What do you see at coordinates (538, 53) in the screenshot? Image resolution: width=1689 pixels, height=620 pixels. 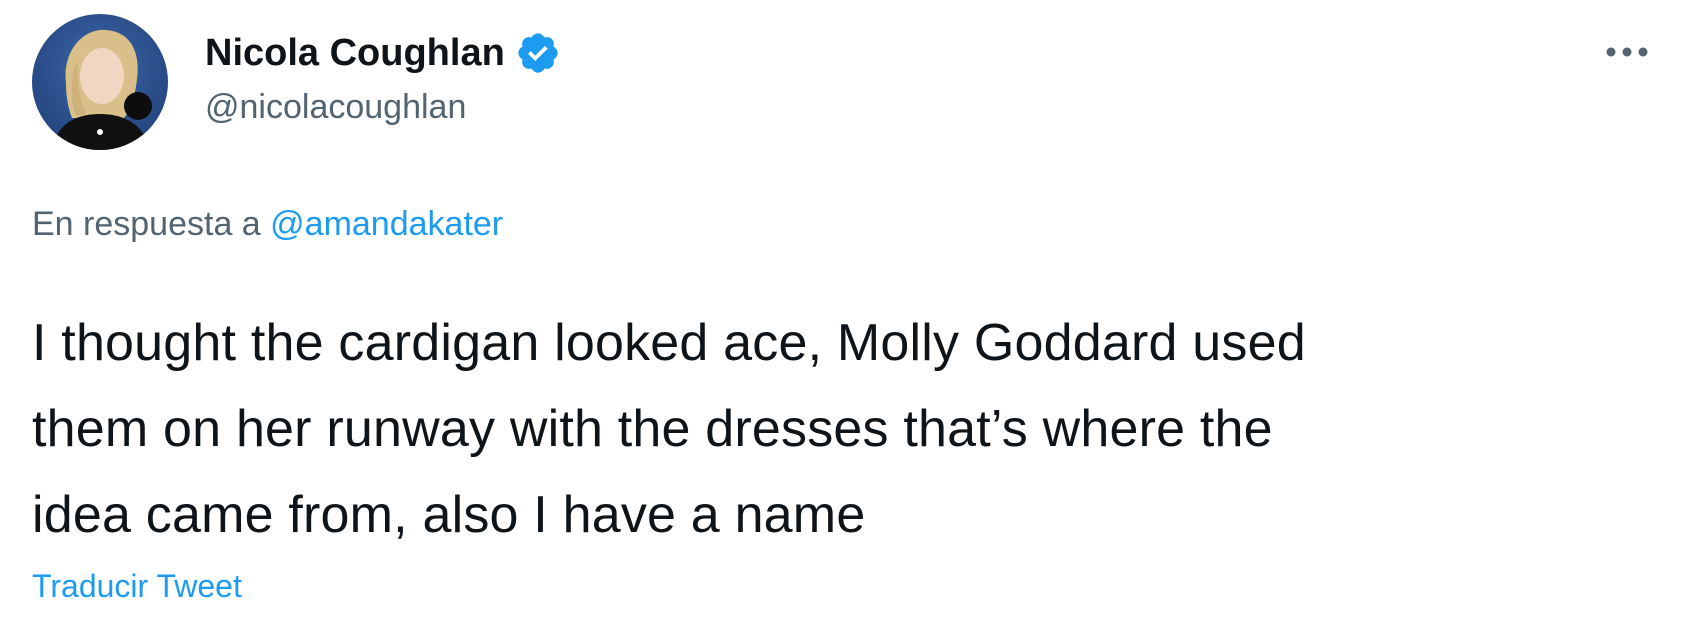 I see `verified-badge-icon` at bounding box center [538, 53].